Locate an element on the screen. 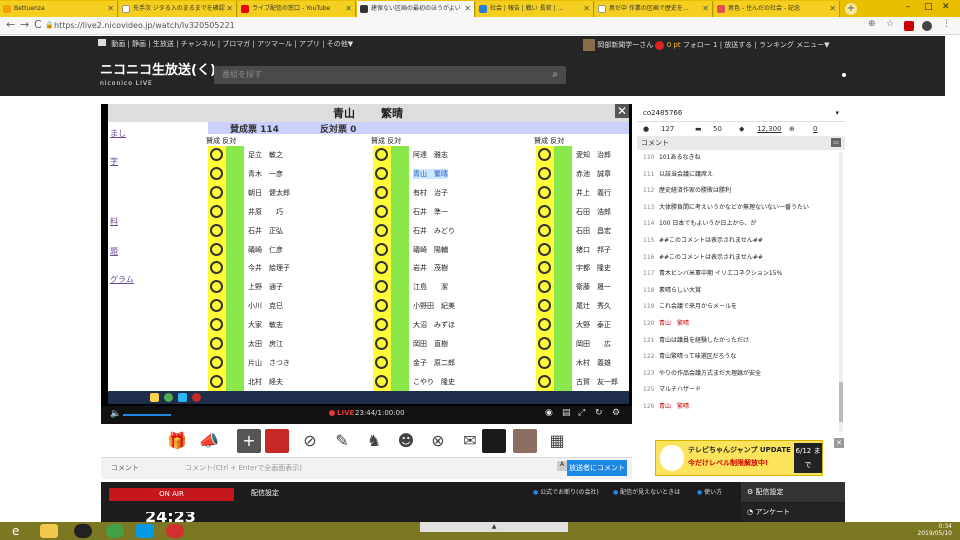 The height and width of the screenshot is (540, 960). broadcast-link: 放送する is located at coordinates (738, 45).